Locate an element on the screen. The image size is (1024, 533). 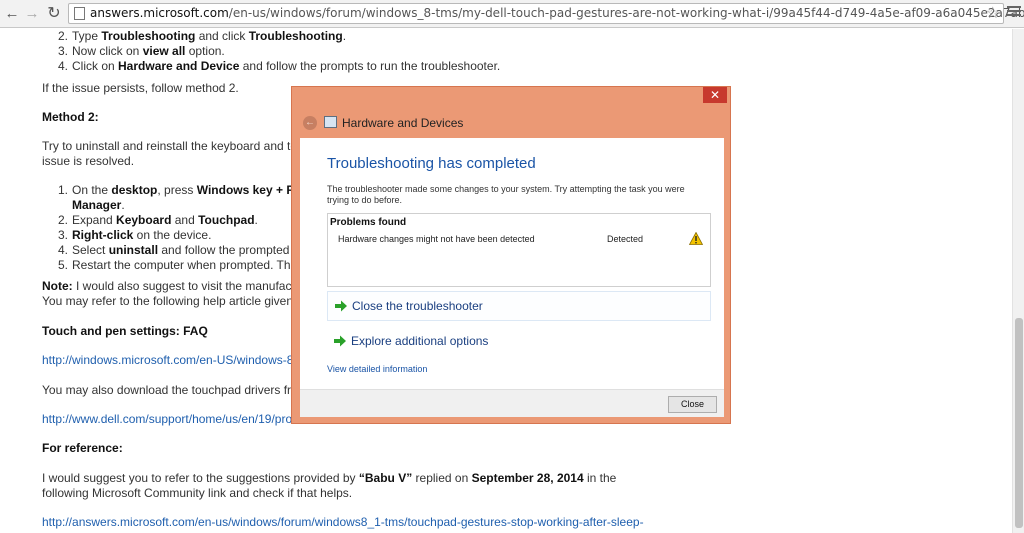
paragraph: issue is resolved. is located at coordinates (88, 161).